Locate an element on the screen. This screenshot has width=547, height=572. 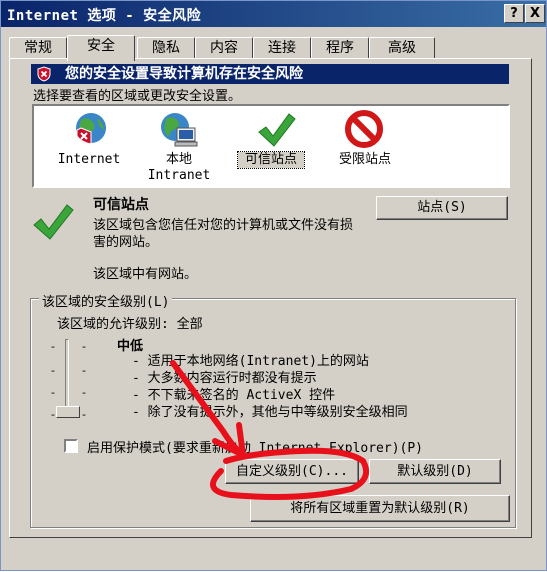
zone-internet: Internet is located at coordinates (89, 146).